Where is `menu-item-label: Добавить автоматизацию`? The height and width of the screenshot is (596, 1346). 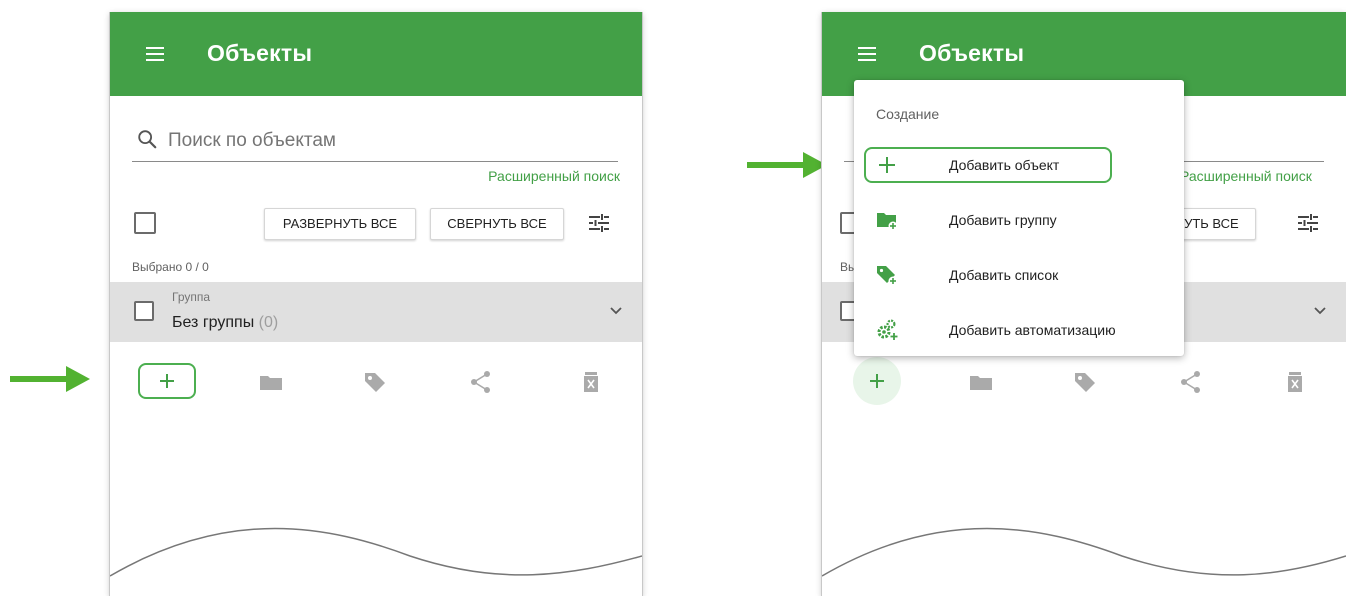
menu-item-label: Добавить автоматизацию is located at coordinates (1032, 330).